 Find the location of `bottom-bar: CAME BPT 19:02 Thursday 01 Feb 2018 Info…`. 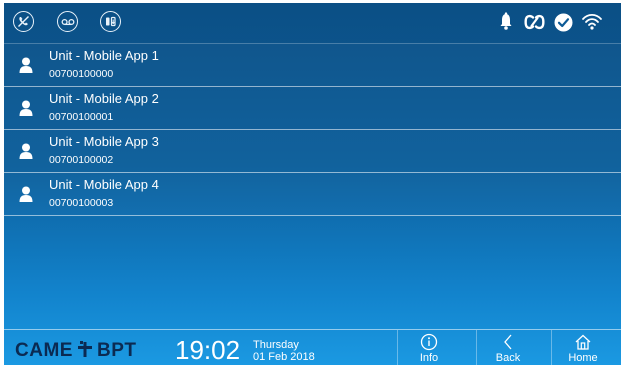

bottom-bar: CAME BPT 19:02 Thursday 01 Feb 2018 Info… is located at coordinates (312, 347).